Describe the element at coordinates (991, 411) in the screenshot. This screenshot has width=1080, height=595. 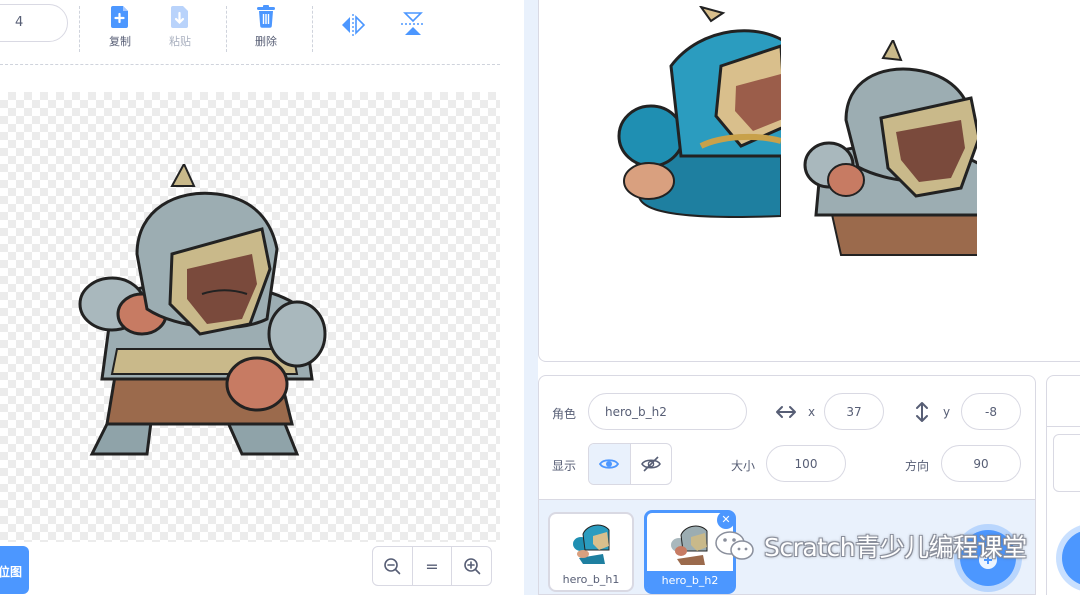
I see `y-input: -8` at that location.